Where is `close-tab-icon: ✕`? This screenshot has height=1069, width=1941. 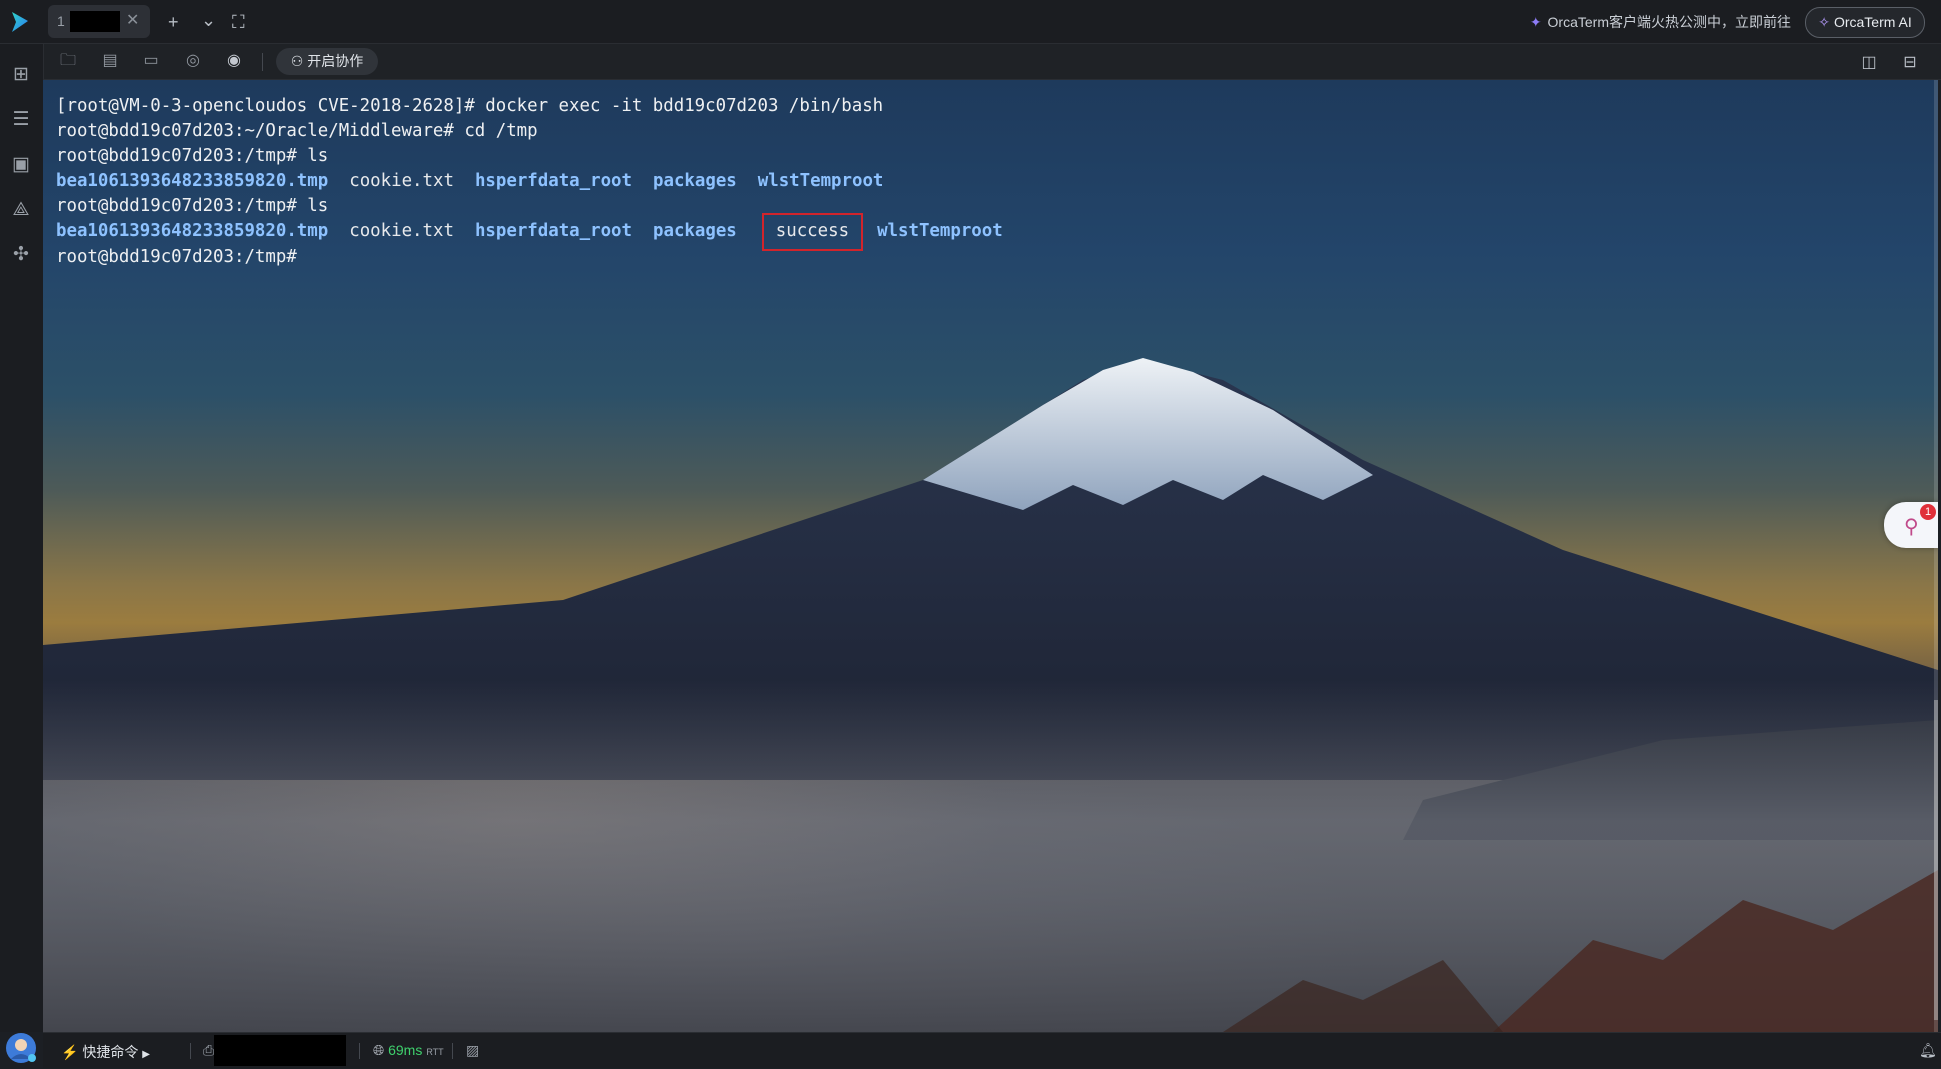
close-tab-icon: ✕ is located at coordinates (132, 20).